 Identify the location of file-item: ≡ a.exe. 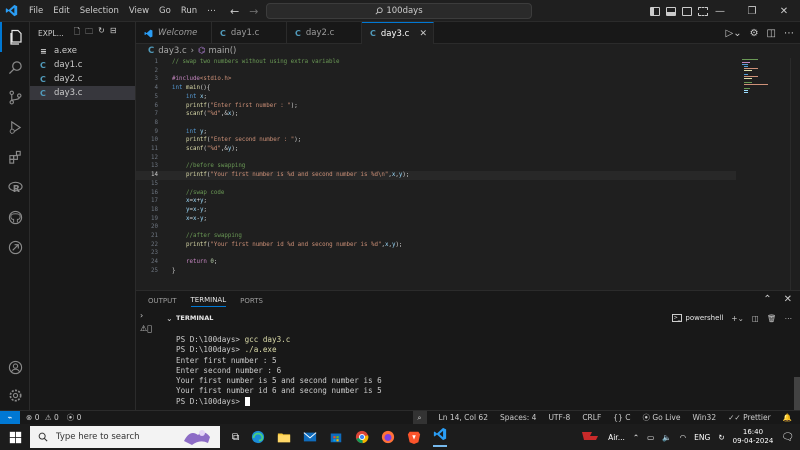
(82, 51).